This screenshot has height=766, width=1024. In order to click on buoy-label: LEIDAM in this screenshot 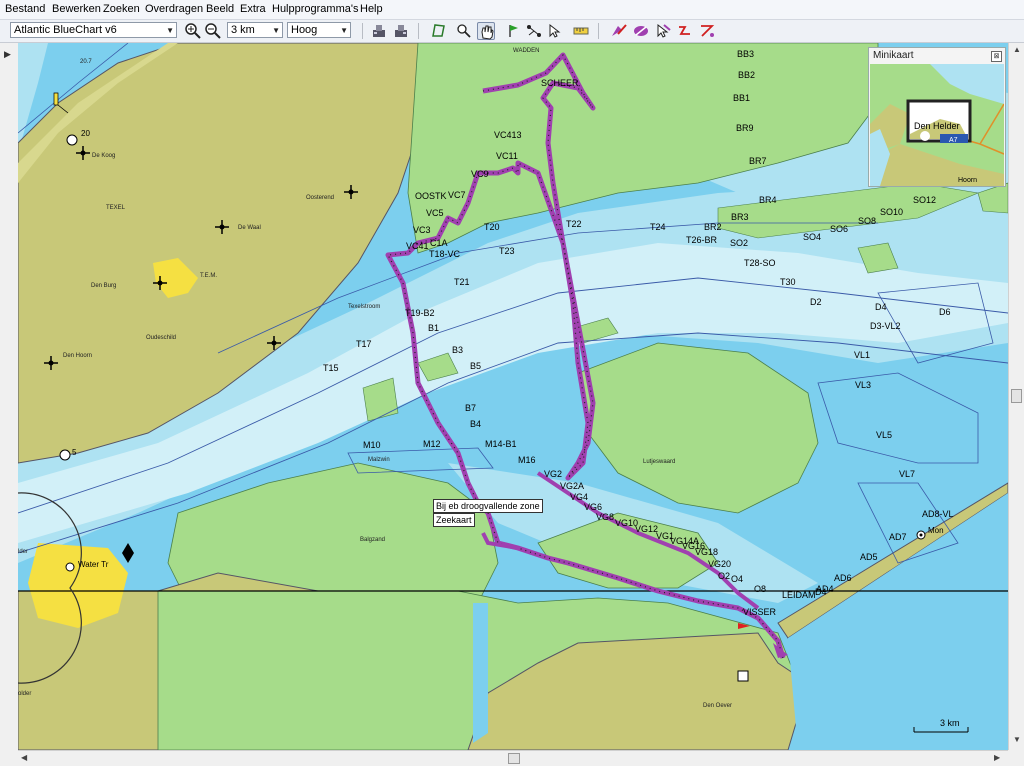, I will do `click(799, 595)`.